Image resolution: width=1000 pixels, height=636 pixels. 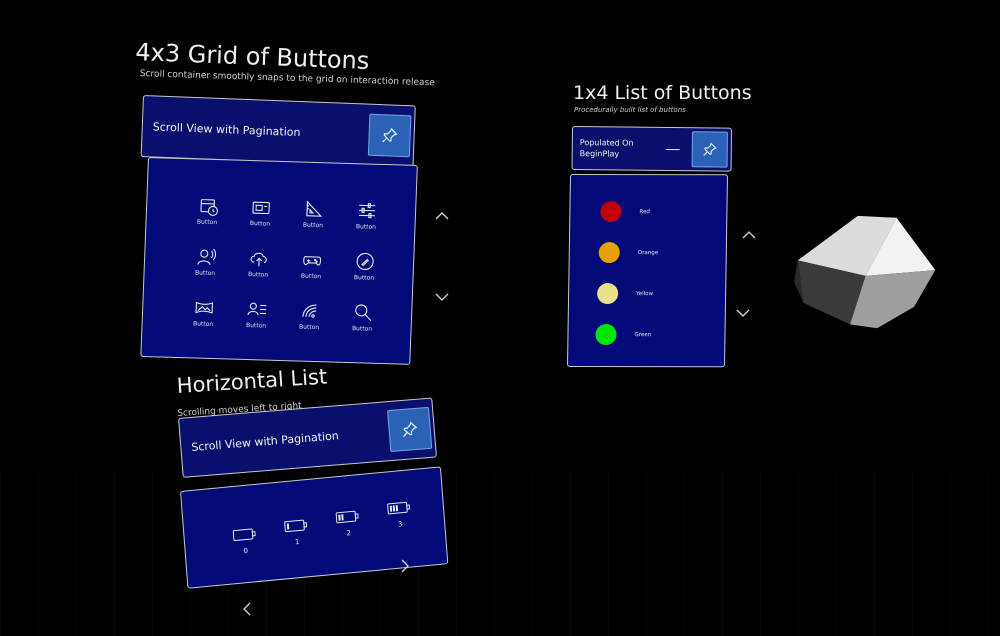 I want to click on color-button-green: Green, so click(x=623, y=335).